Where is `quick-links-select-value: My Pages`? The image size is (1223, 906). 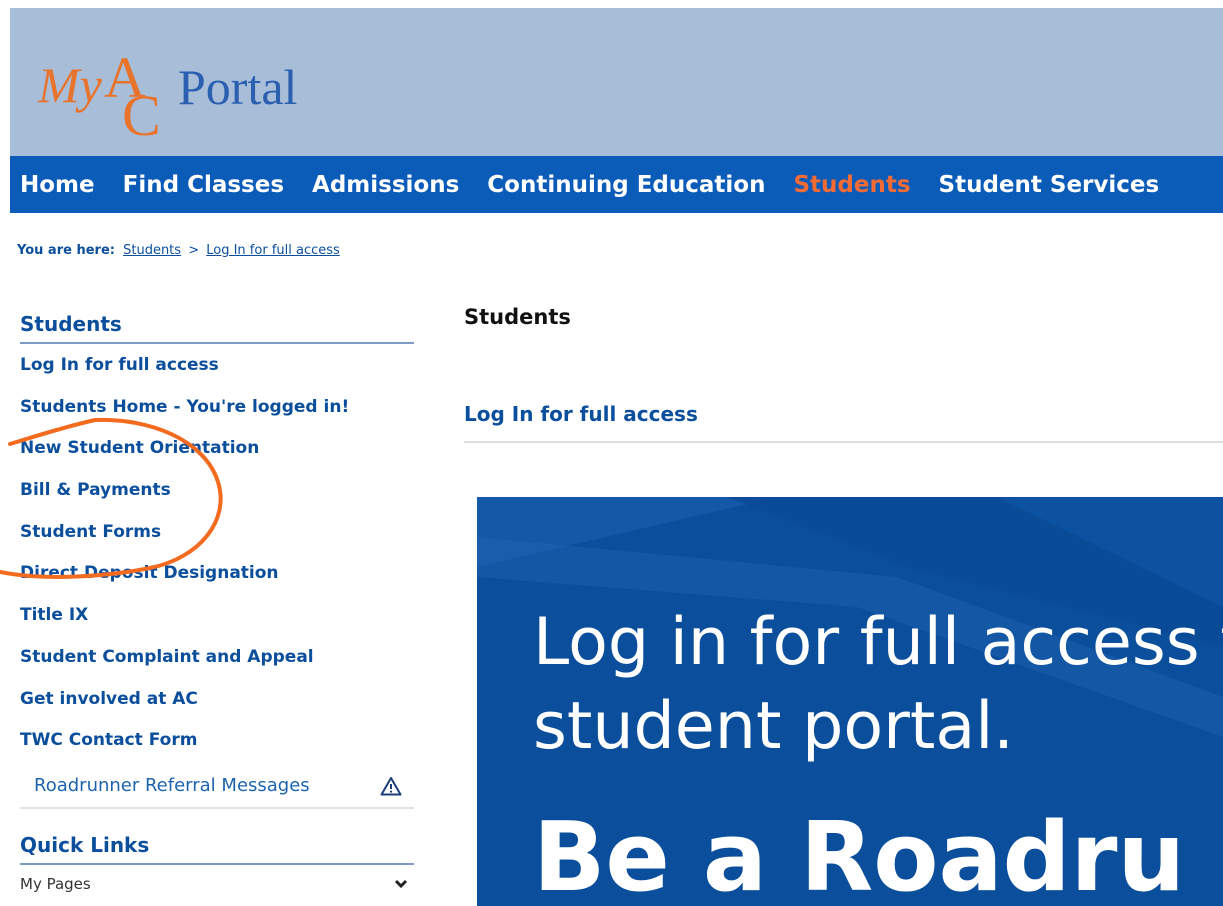 quick-links-select-value: My Pages is located at coordinates (55, 883).